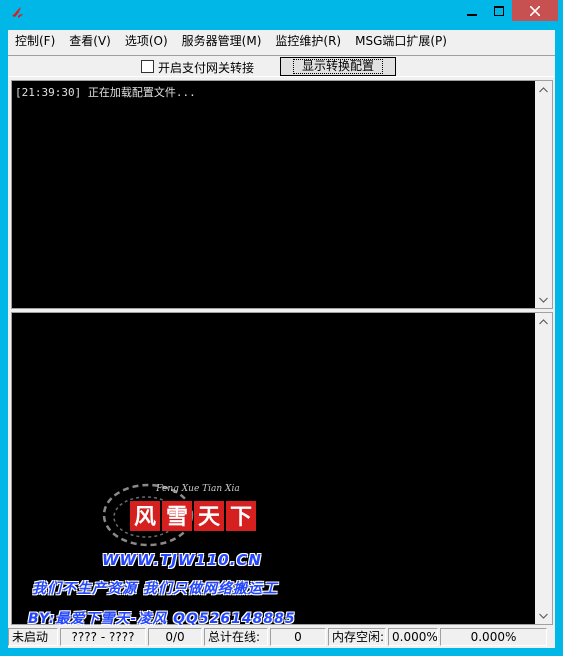 Image resolution: width=563 pixels, height=656 pixels. I want to click on minimize-button, so click(471, 10).